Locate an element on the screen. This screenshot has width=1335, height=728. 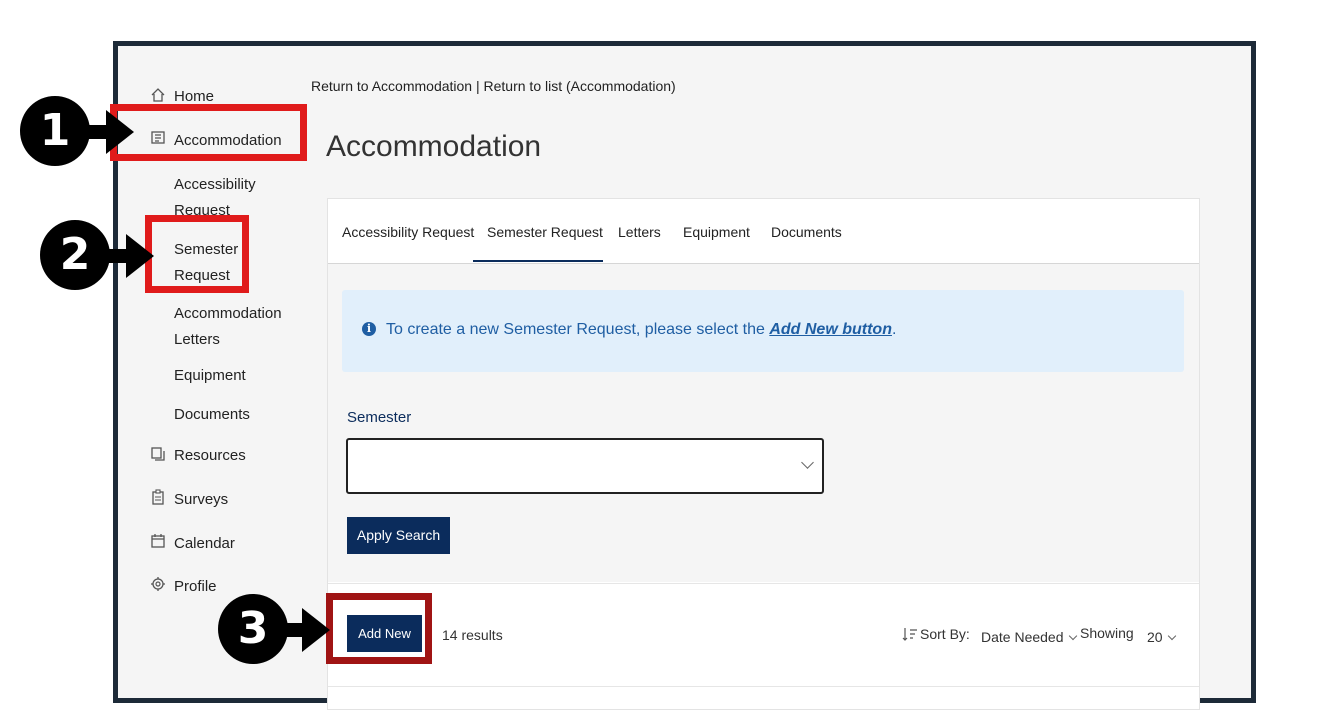
tab-equipment: Equipment is located at coordinates (716, 232).